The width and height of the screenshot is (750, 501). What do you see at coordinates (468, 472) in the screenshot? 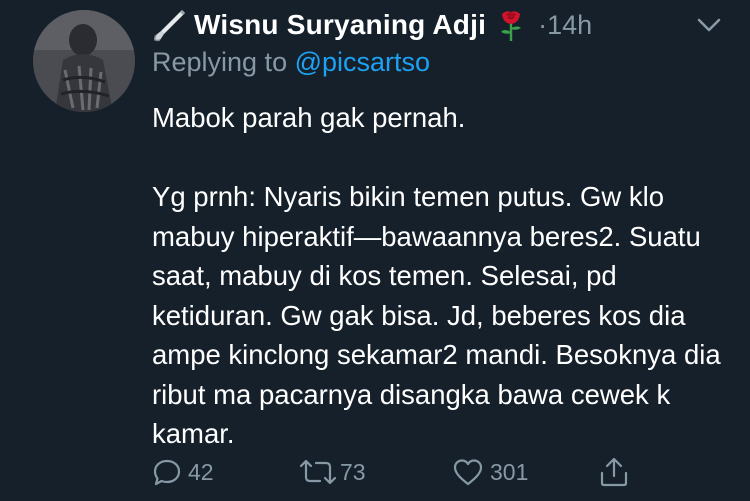
I see `heart-icon` at bounding box center [468, 472].